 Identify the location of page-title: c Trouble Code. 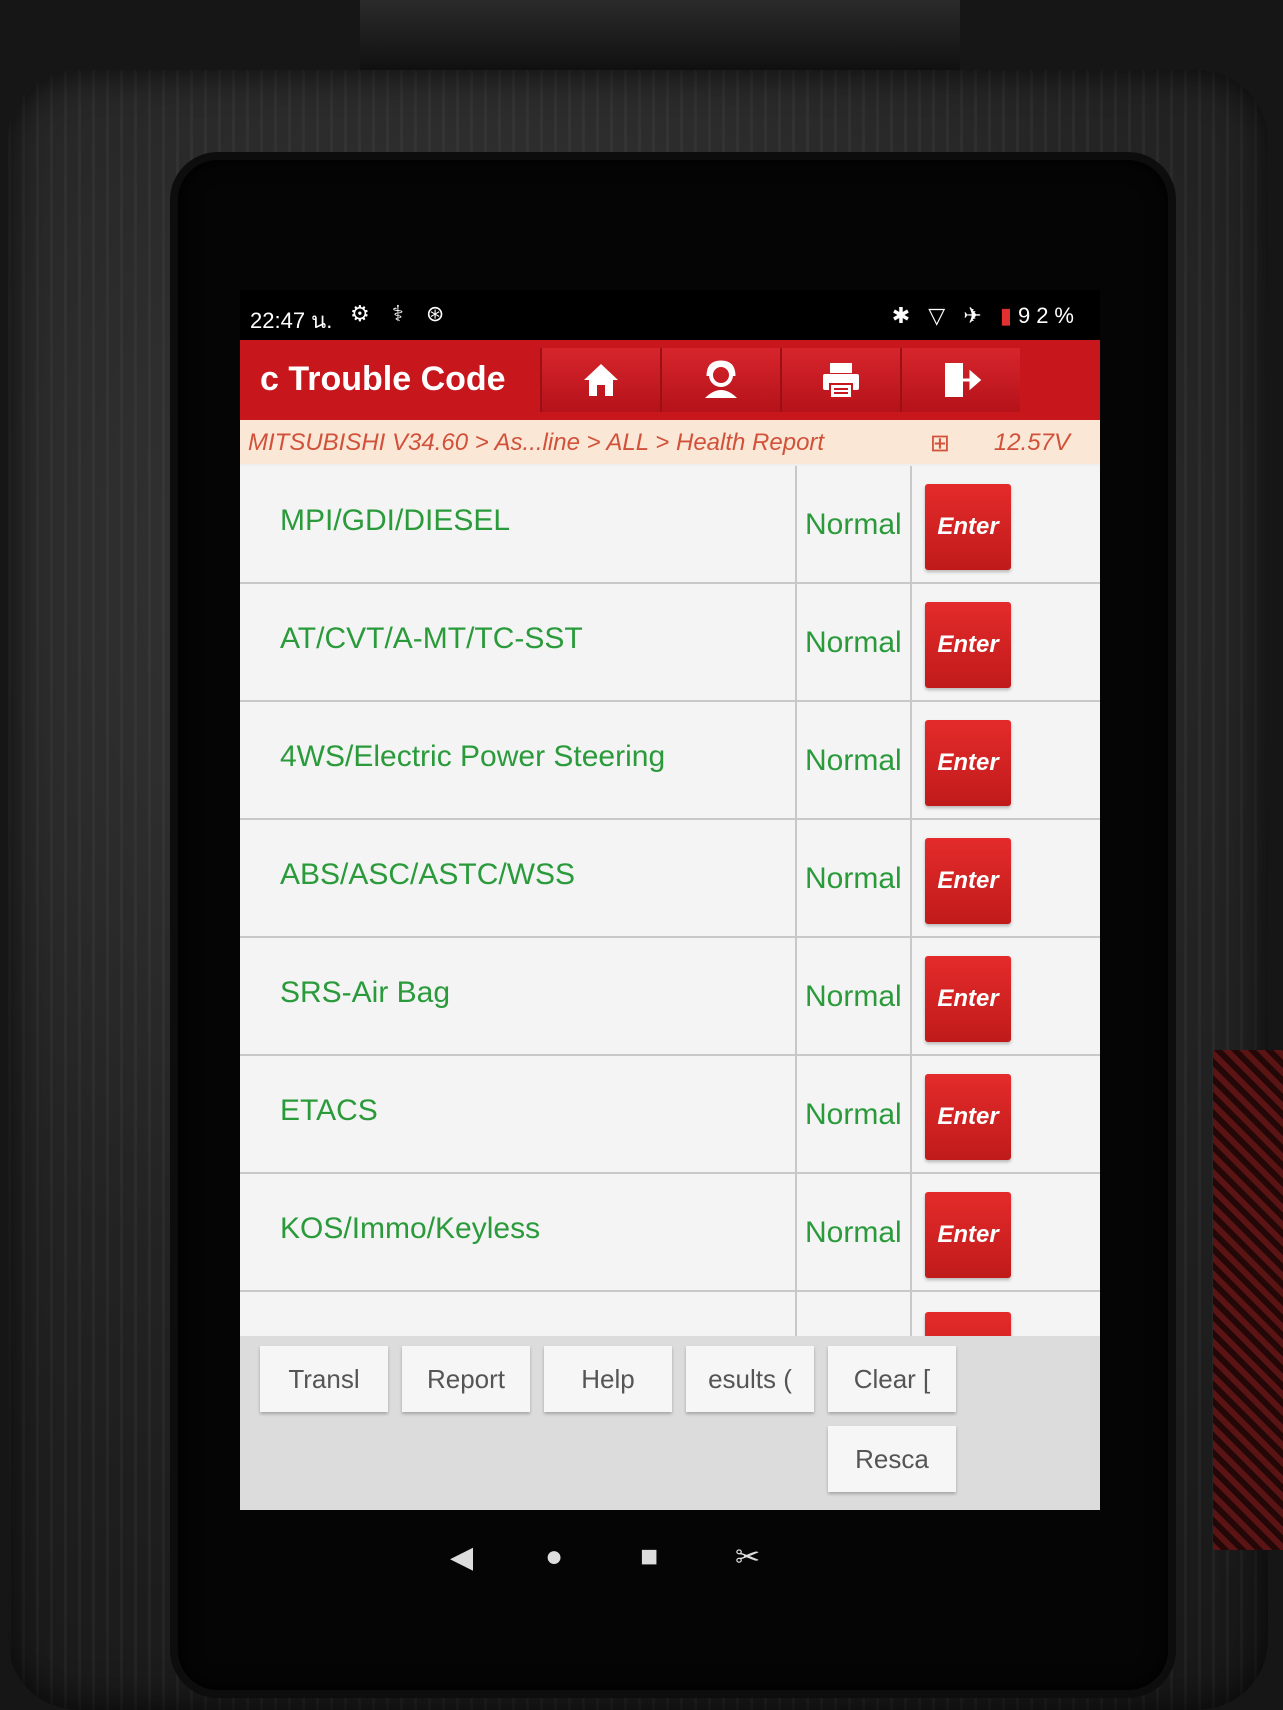
(383, 379).